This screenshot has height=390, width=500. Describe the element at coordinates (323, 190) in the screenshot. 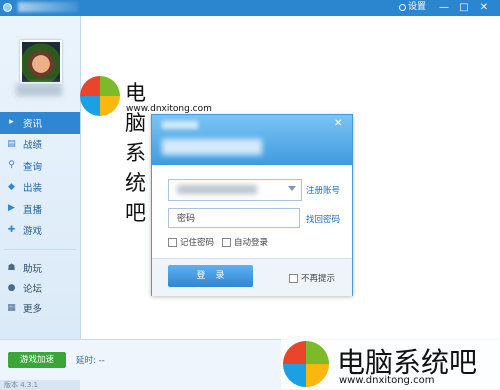

I see `register-link: 注册账号` at that location.